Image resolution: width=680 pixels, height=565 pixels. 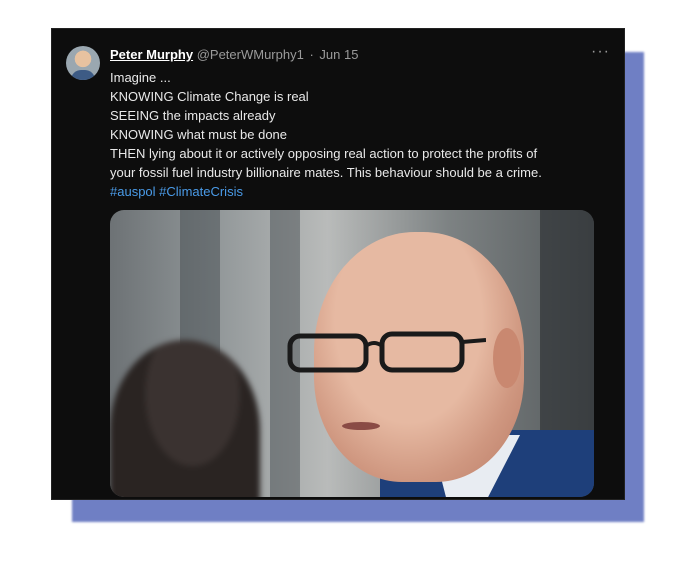 What do you see at coordinates (360, 191) in the screenshot?
I see `hashtags: #auspol #ClimateCrisis` at bounding box center [360, 191].